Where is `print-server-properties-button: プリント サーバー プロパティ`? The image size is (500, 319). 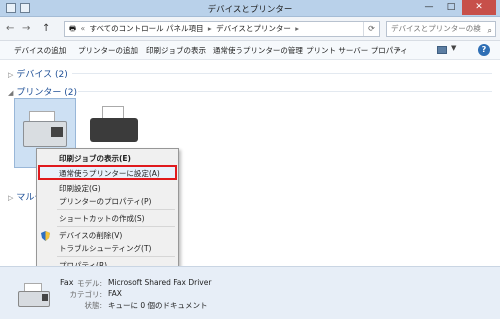 print-server-properties-button: プリント サーバー プロパティ is located at coordinates (357, 50).